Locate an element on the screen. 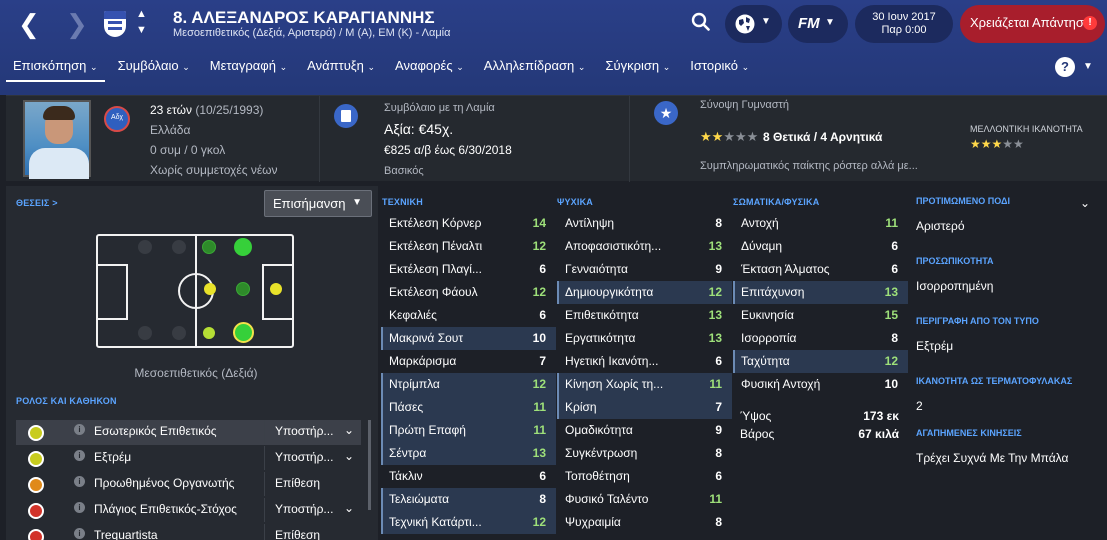 This screenshot has height=540, width=1107. role-row: i Εξτρέμ Υποστήρ... ⌄ is located at coordinates (188, 458).